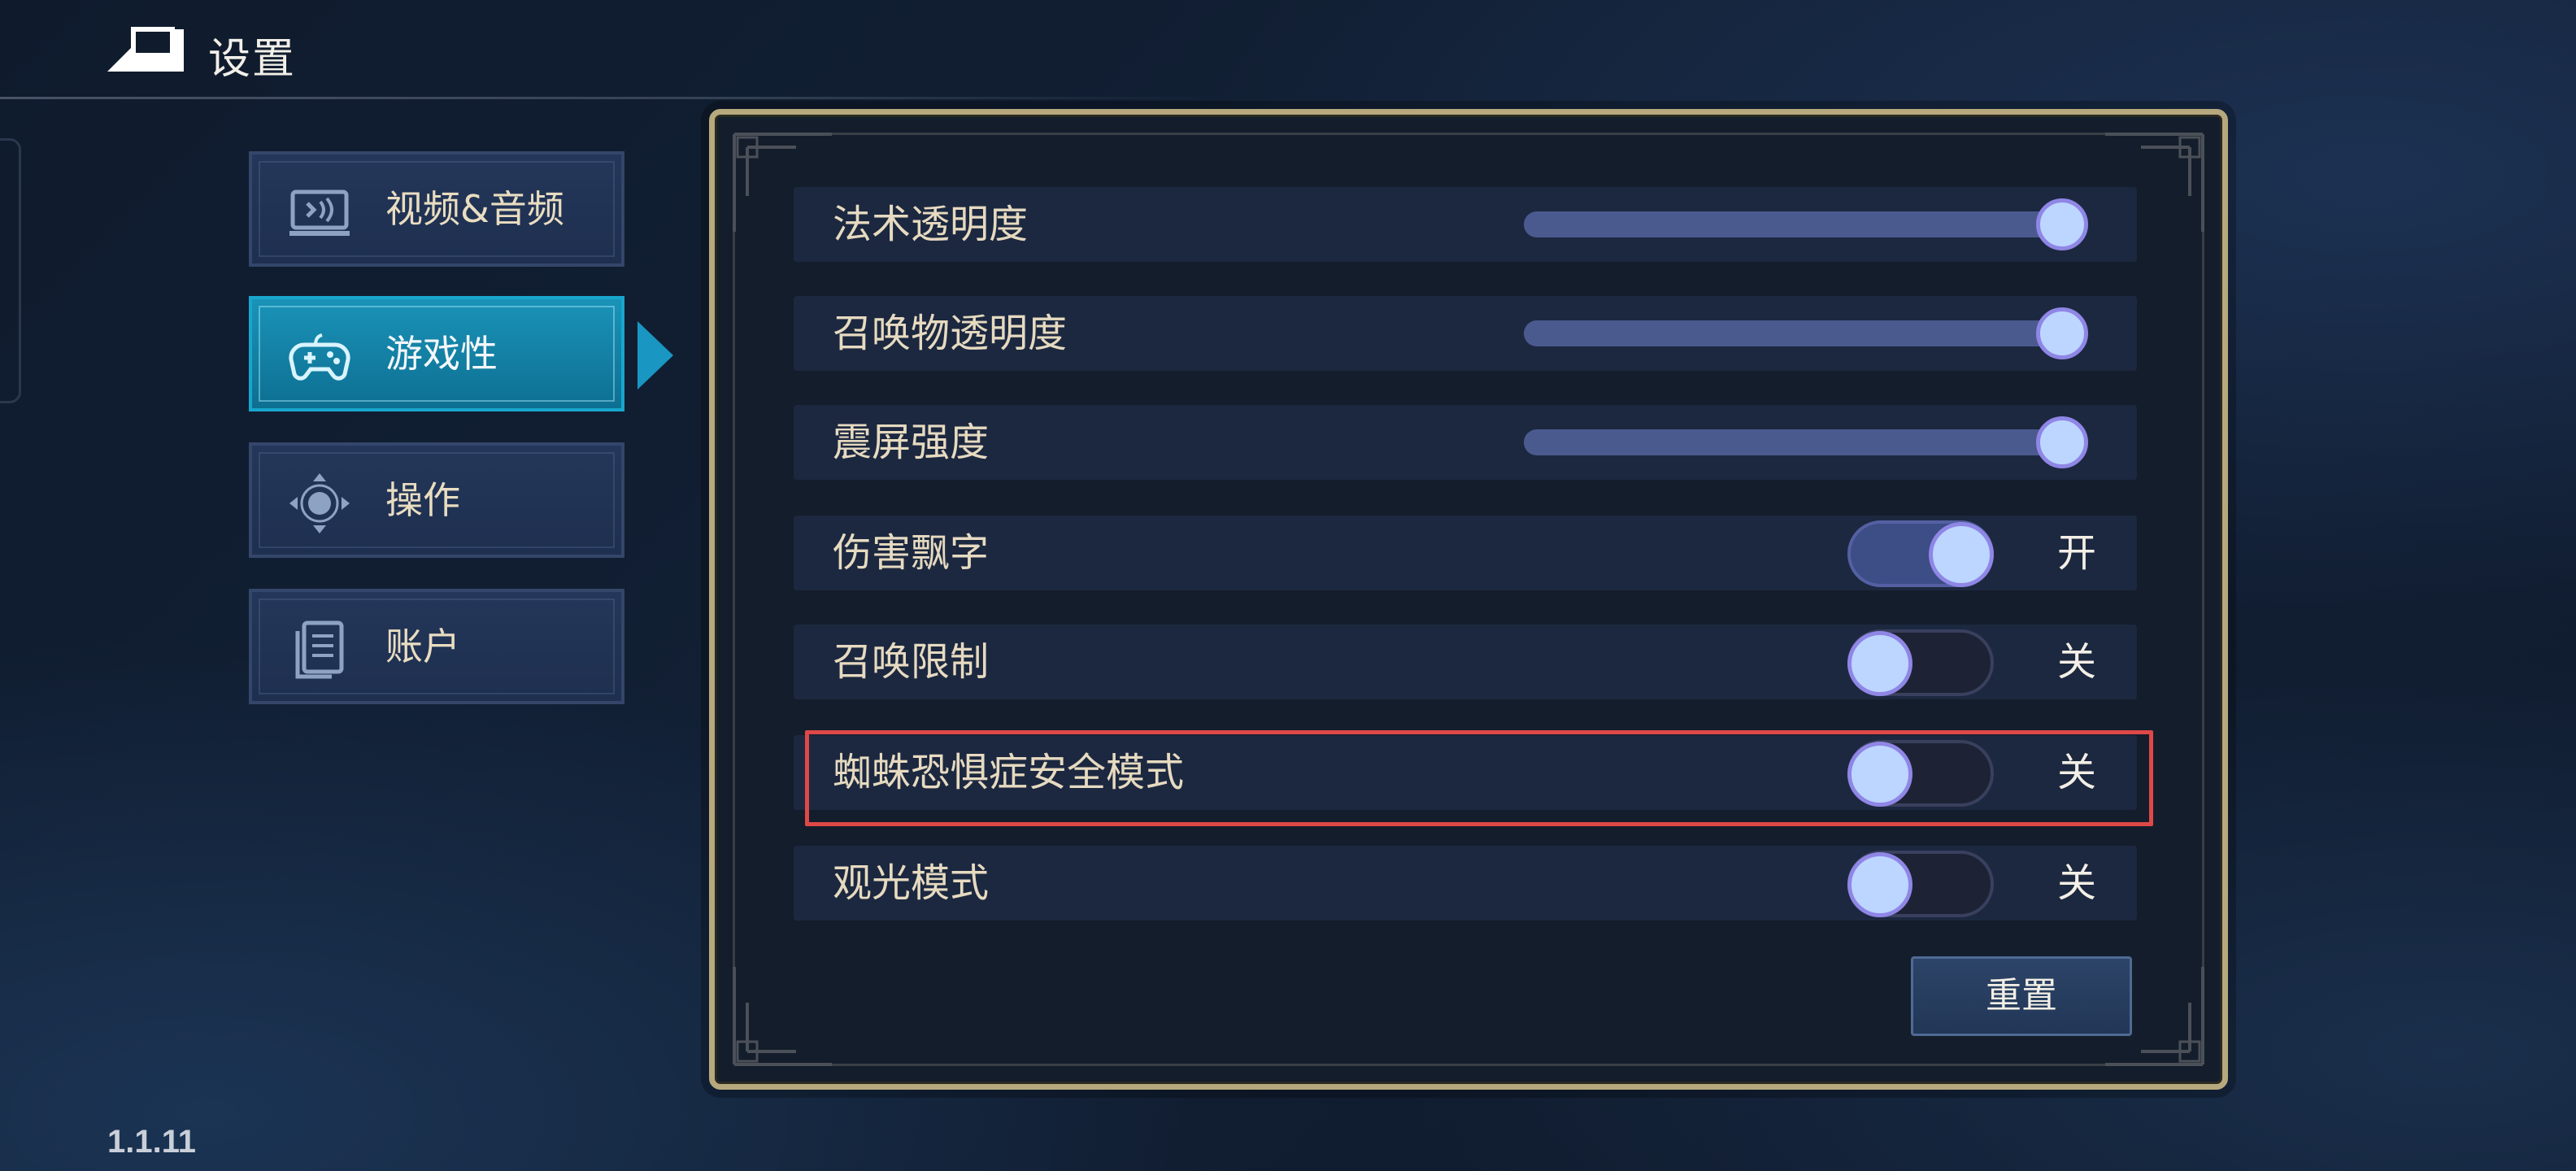  Describe the element at coordinates (253, 60) in the screenshot. I see `page-title: 设置` at that location.